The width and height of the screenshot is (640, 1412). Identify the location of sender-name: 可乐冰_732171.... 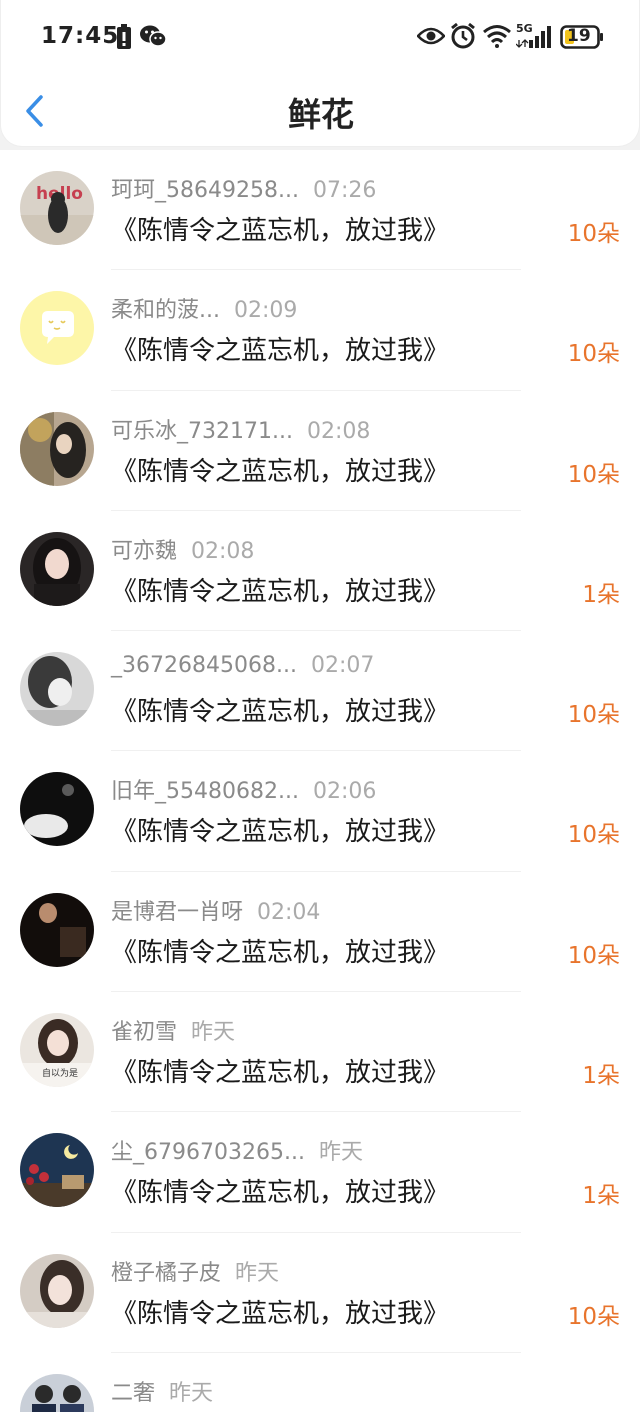
(202, 431).